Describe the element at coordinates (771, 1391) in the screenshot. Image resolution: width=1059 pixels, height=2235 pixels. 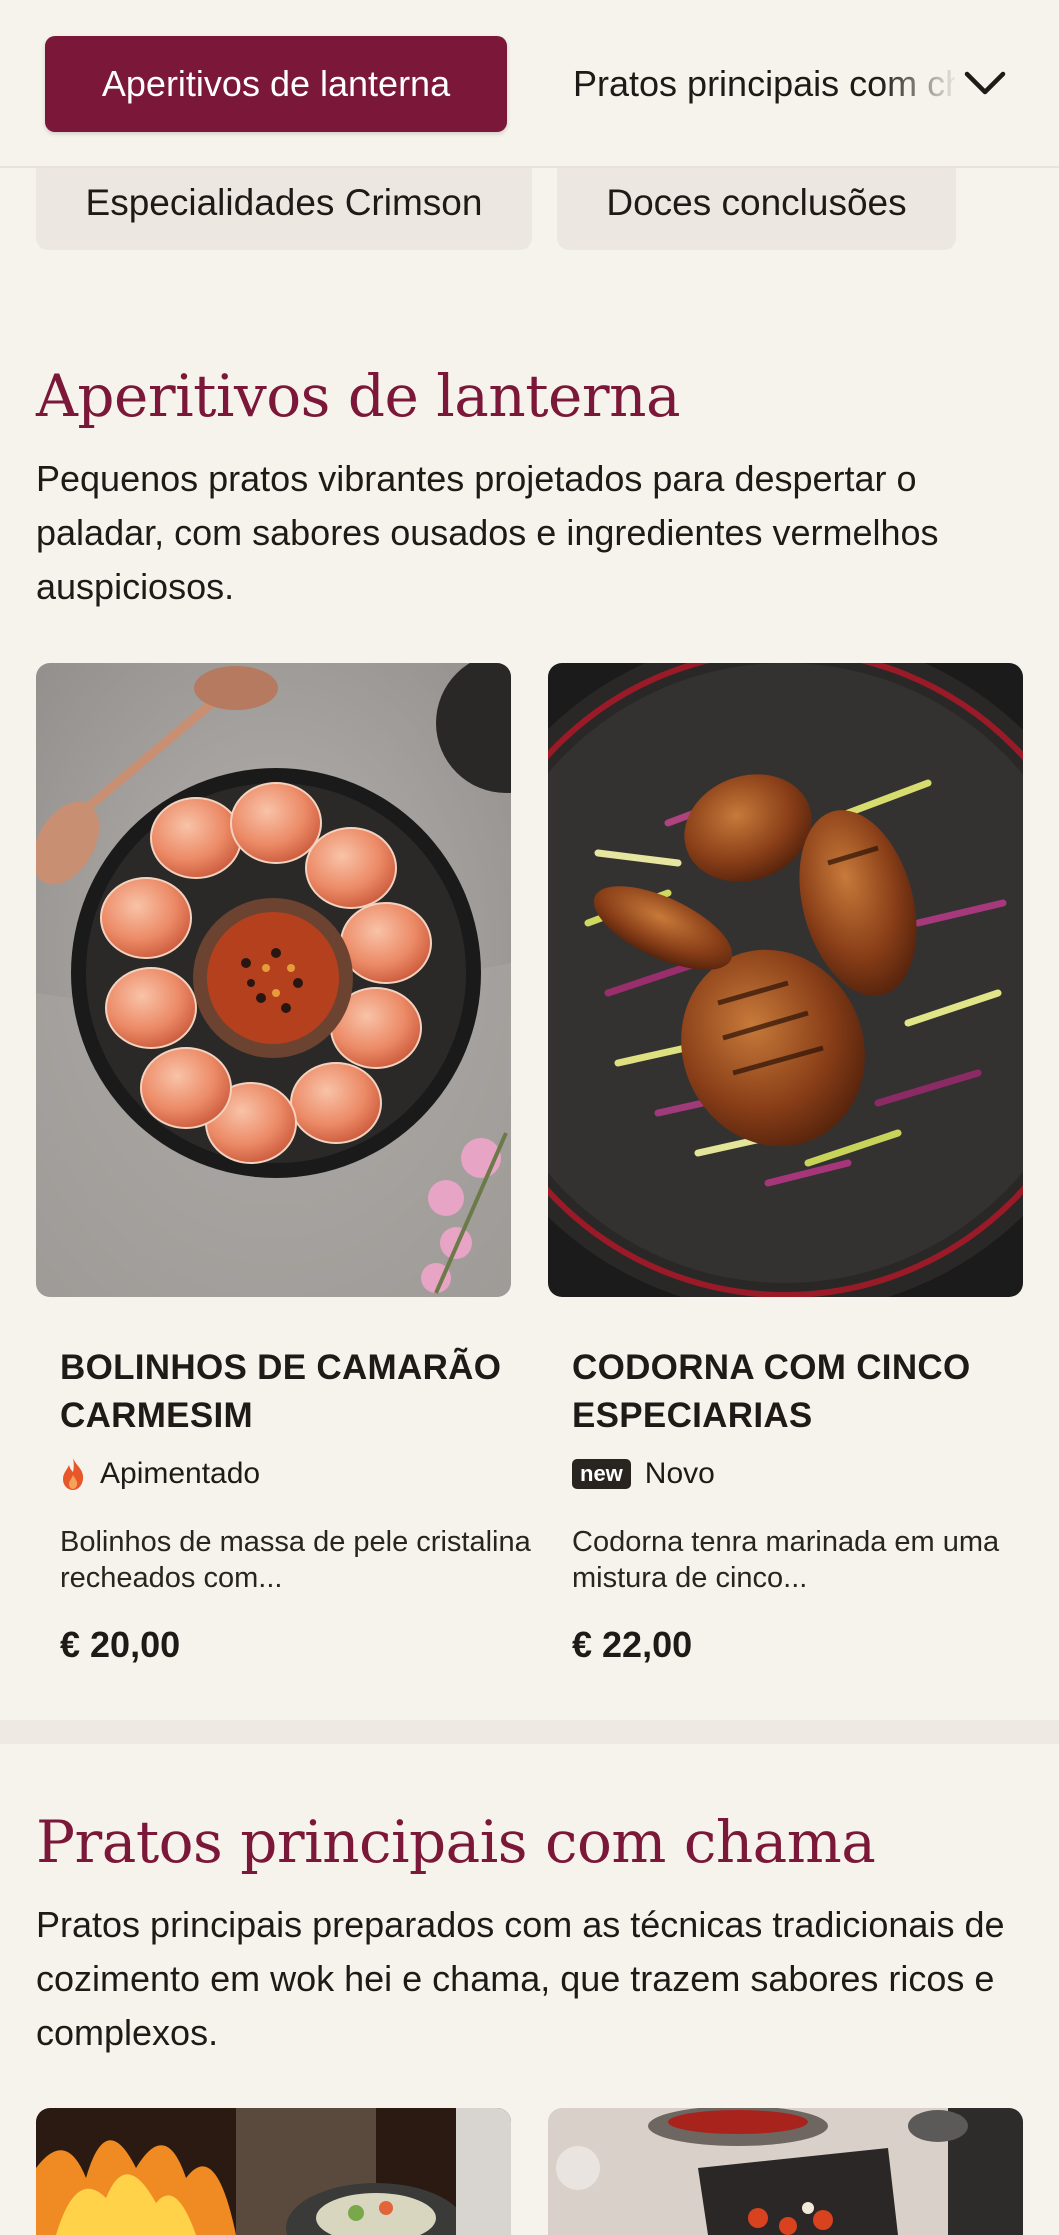
I see `dish-name: CODORNA COM CINCO ESPECIARIAS` at that location.